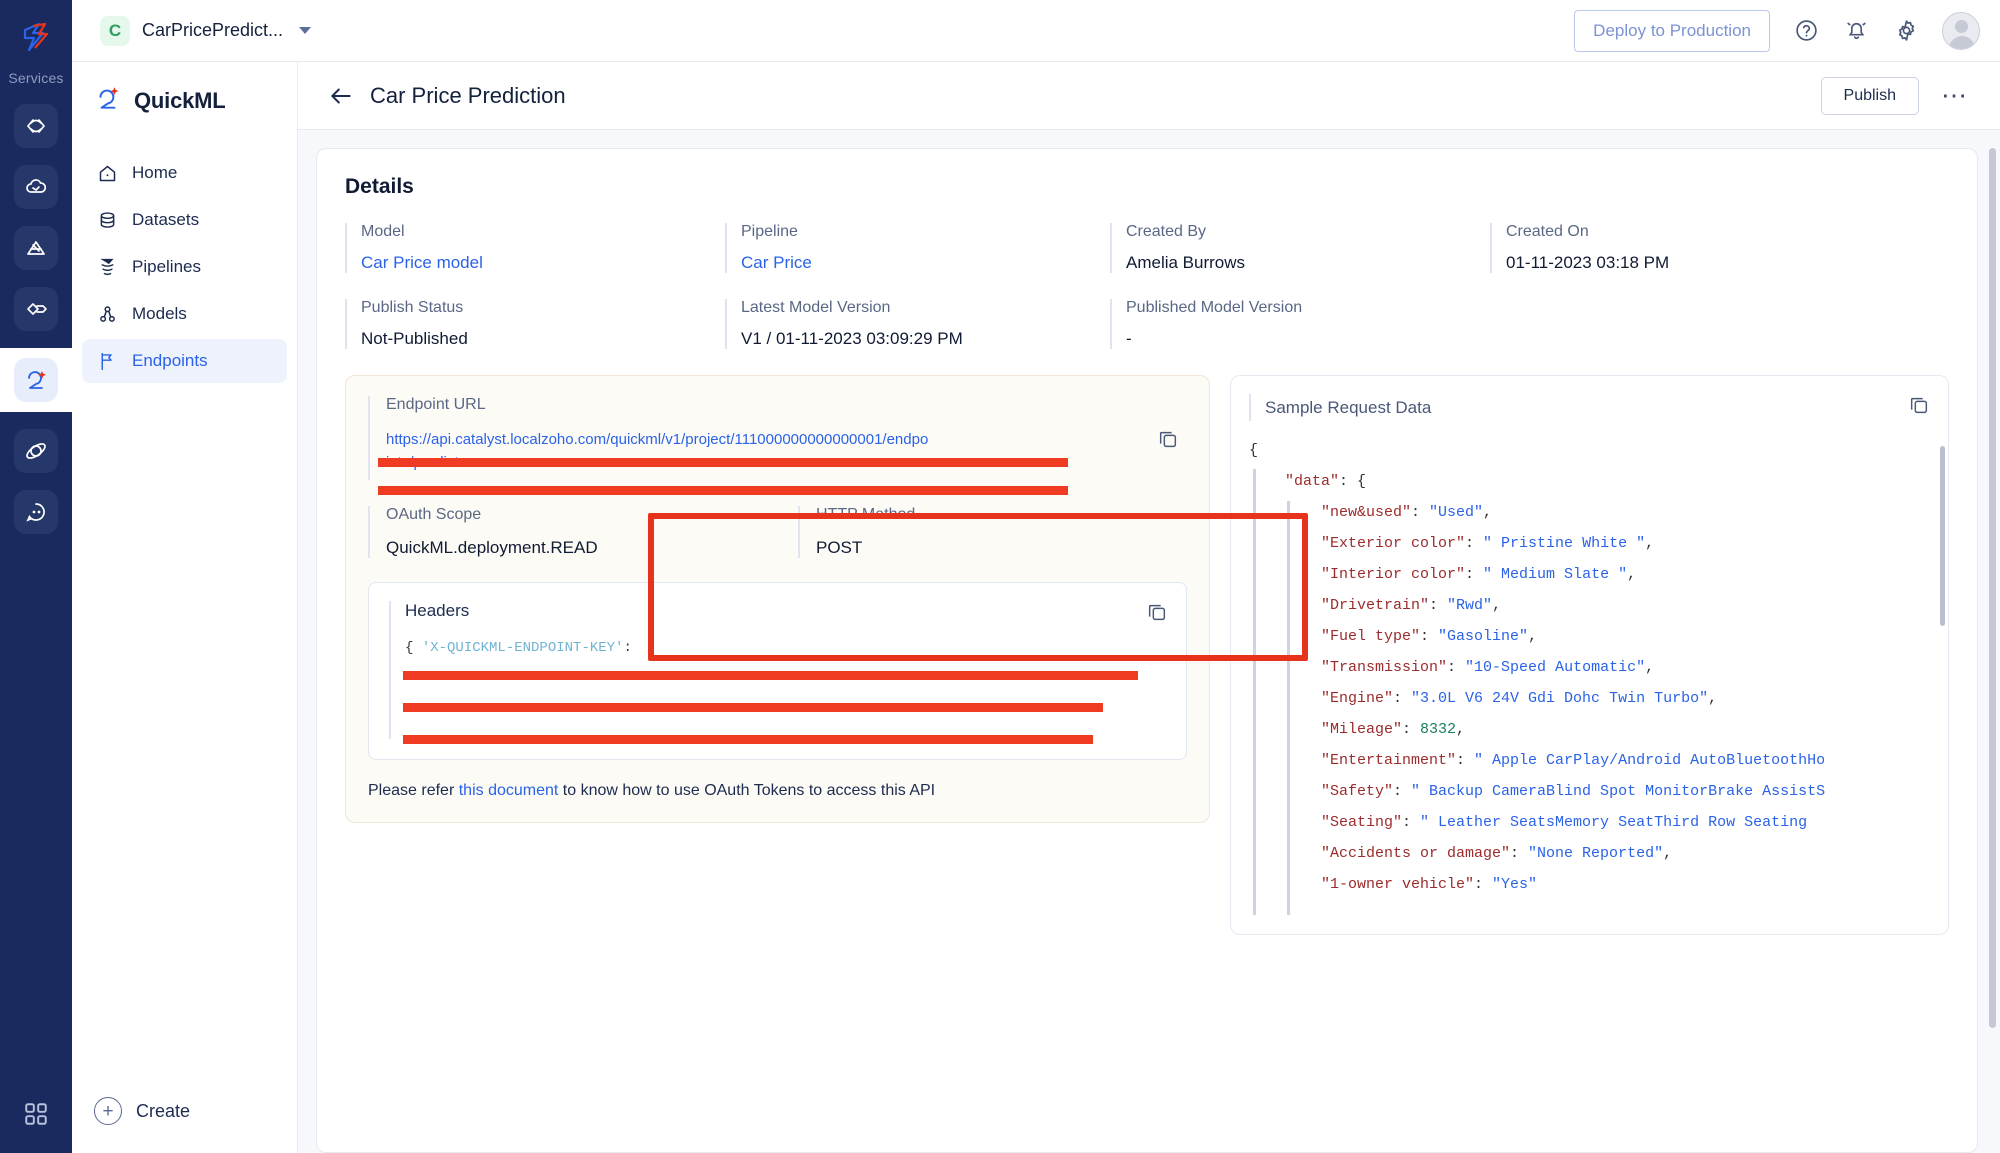 Image resolution: width=2000 pixels, height=1153 pixels. I want to click on deploy-to-production-button: Deploy to Production, so click(1672, 30).